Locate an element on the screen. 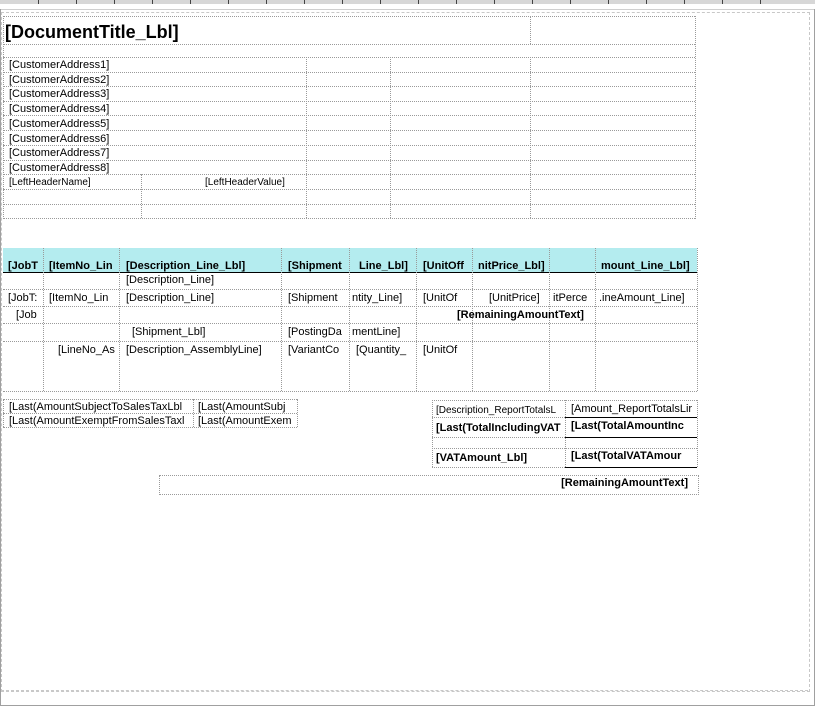 This screenshot has height=707, width=815. document-title: [DocumentTitle_Lbl] is located at coordinates (92, 32).